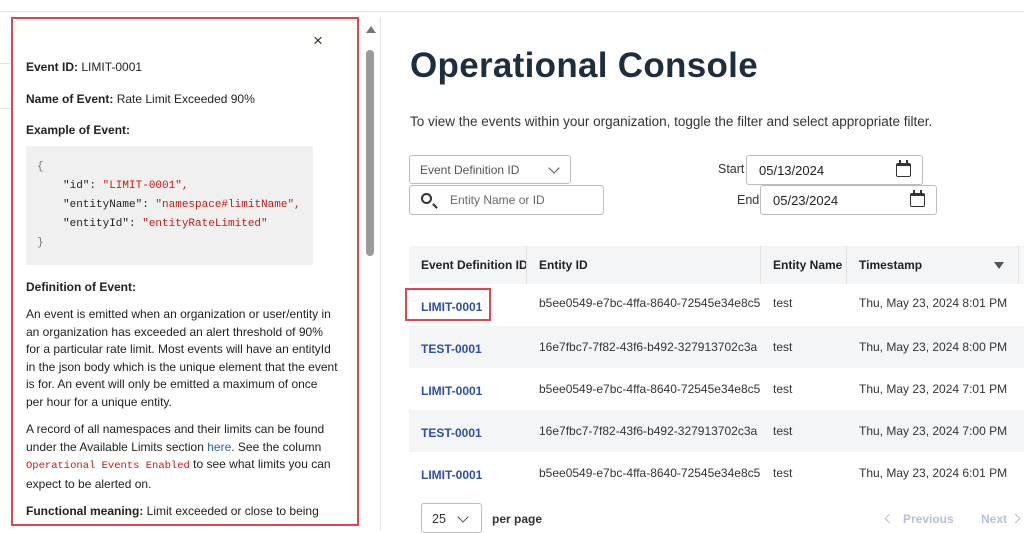 Image resolution: width=1024 pixels, height=533 pixels. I want to click on top-border, so click(512, 11).